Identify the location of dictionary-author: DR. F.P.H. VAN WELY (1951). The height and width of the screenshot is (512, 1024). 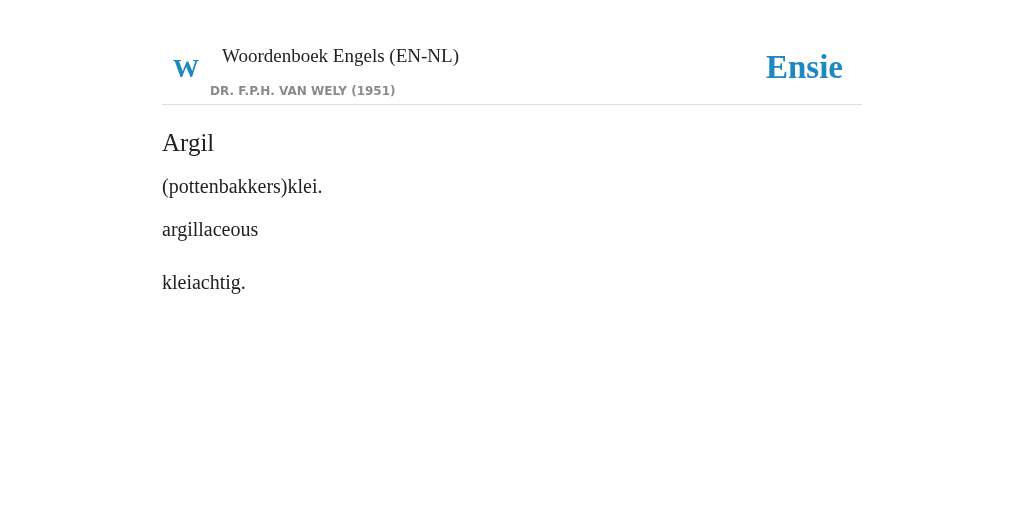
(303, 91).